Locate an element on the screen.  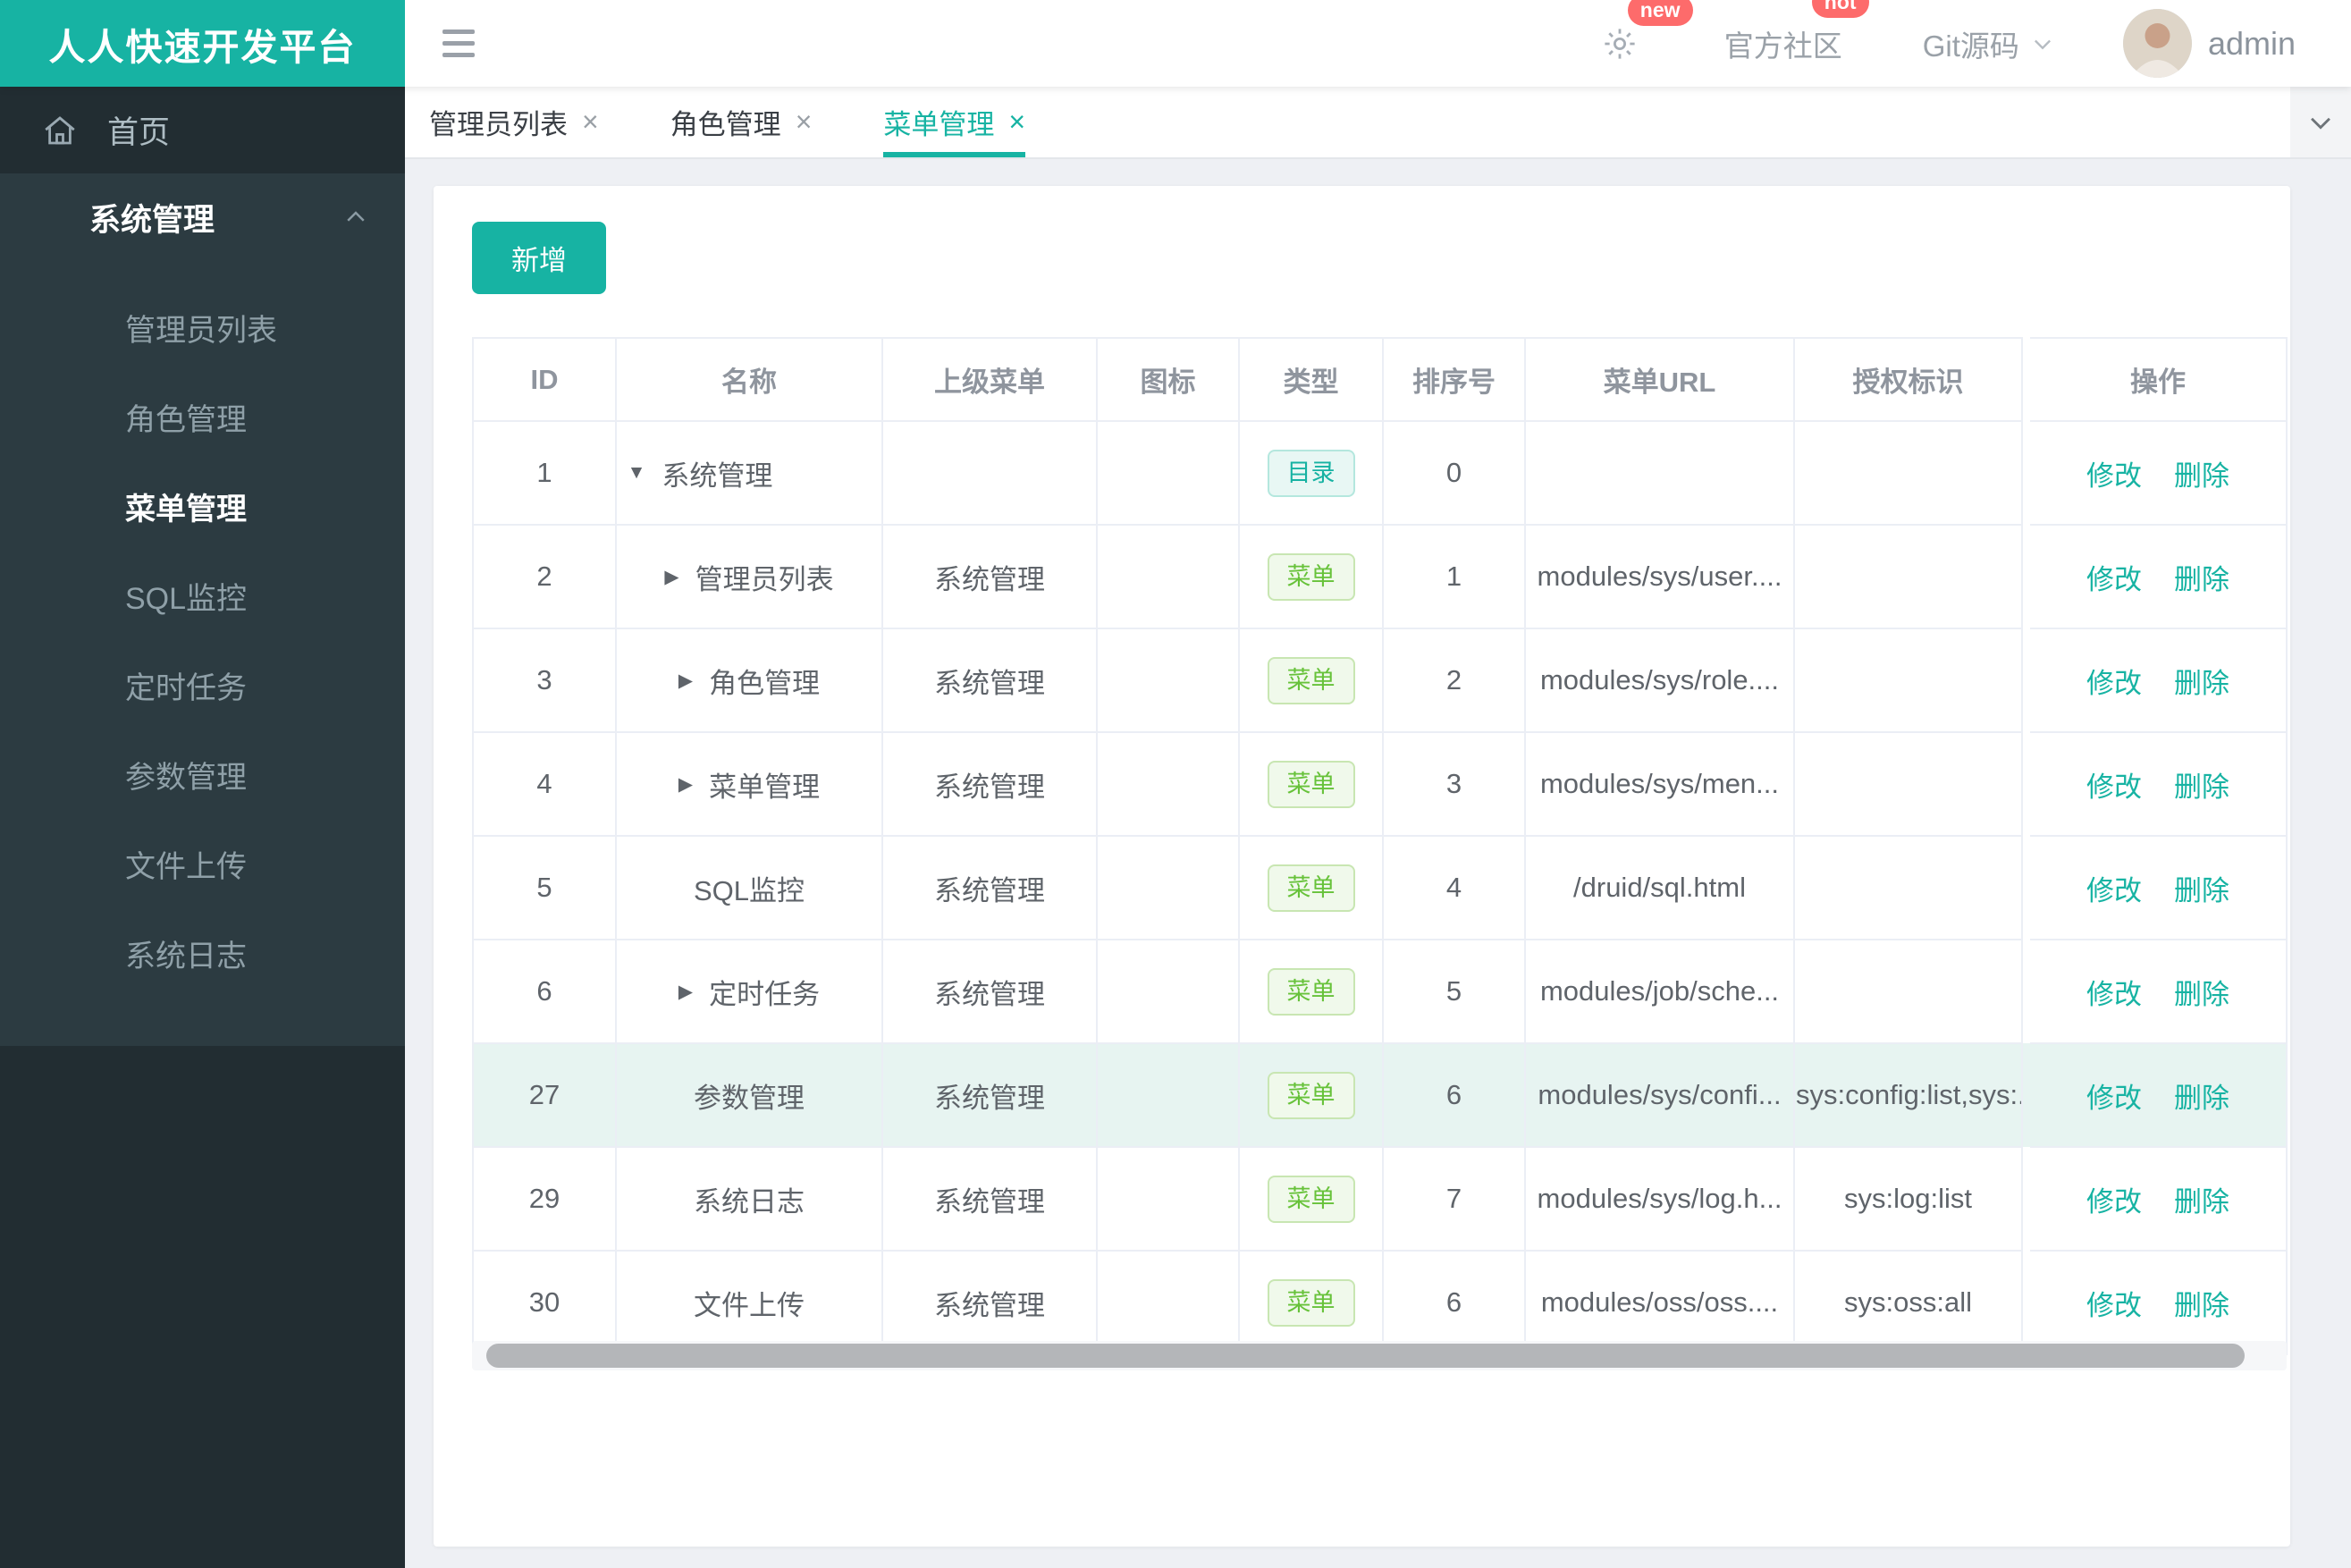
user-avatar is located at coordinates (2157, 43).